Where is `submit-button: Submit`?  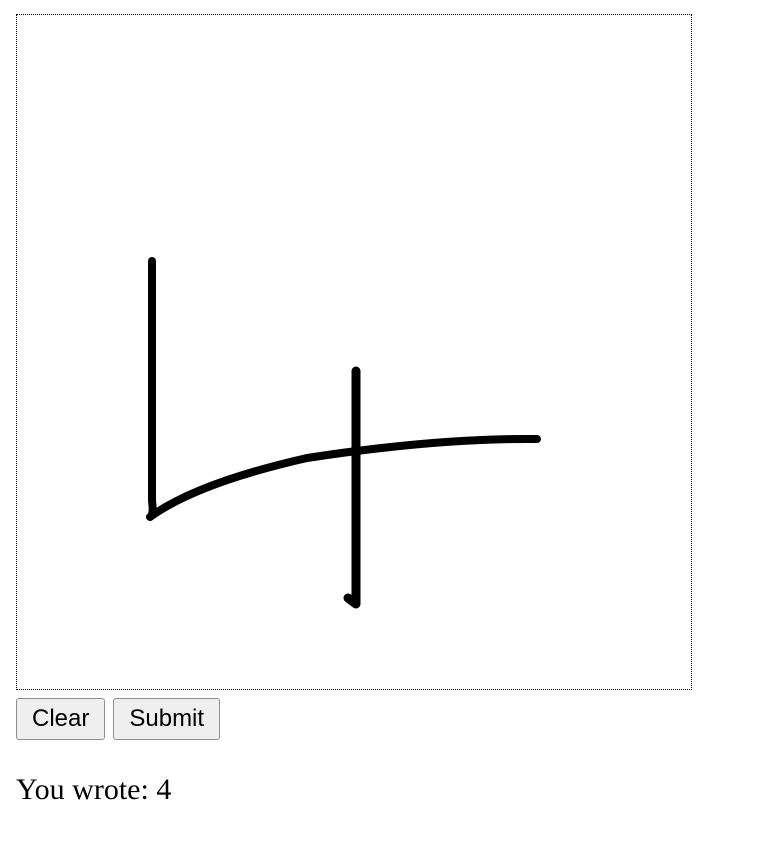
submit-button: Submit is located at coordinates (167, 719).